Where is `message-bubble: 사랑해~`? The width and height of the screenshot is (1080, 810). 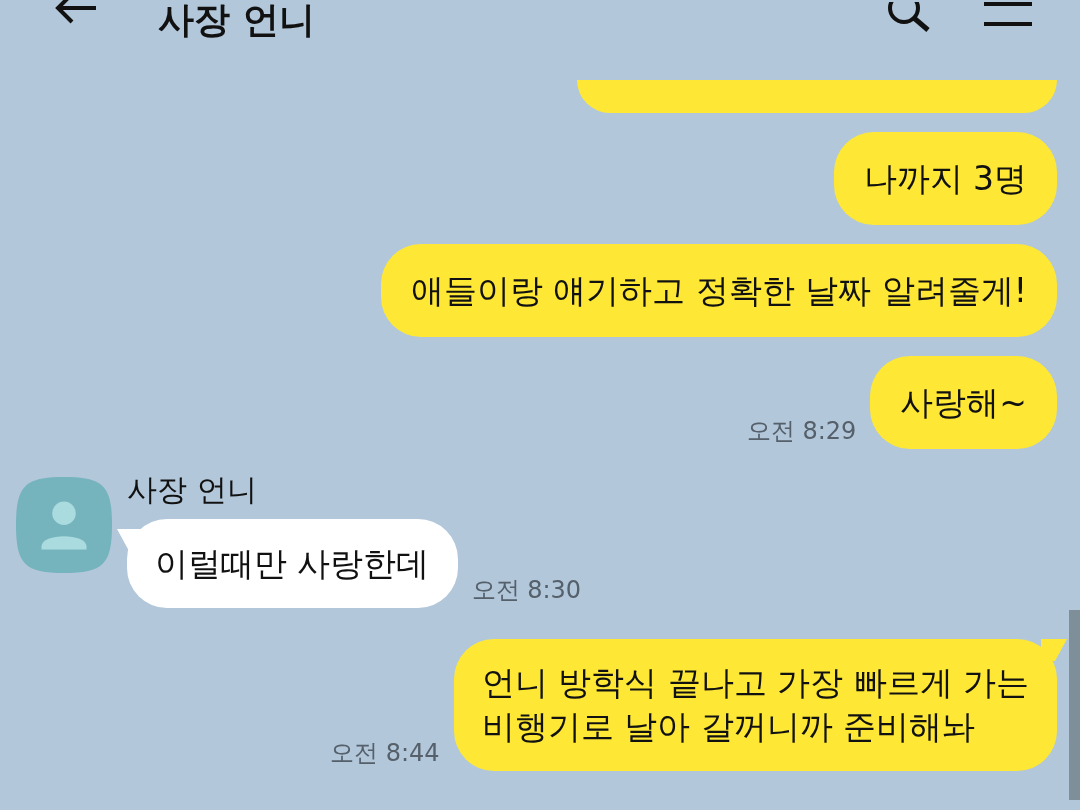
message-bubble: 사랑해~ is located at coordinates (963, 402).